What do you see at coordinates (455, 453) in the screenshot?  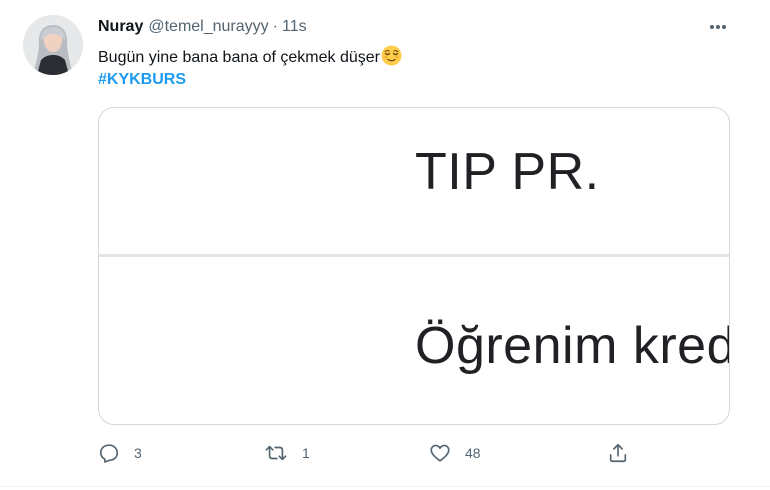 I see `like-button: 48` at bounding box center [455, 453].